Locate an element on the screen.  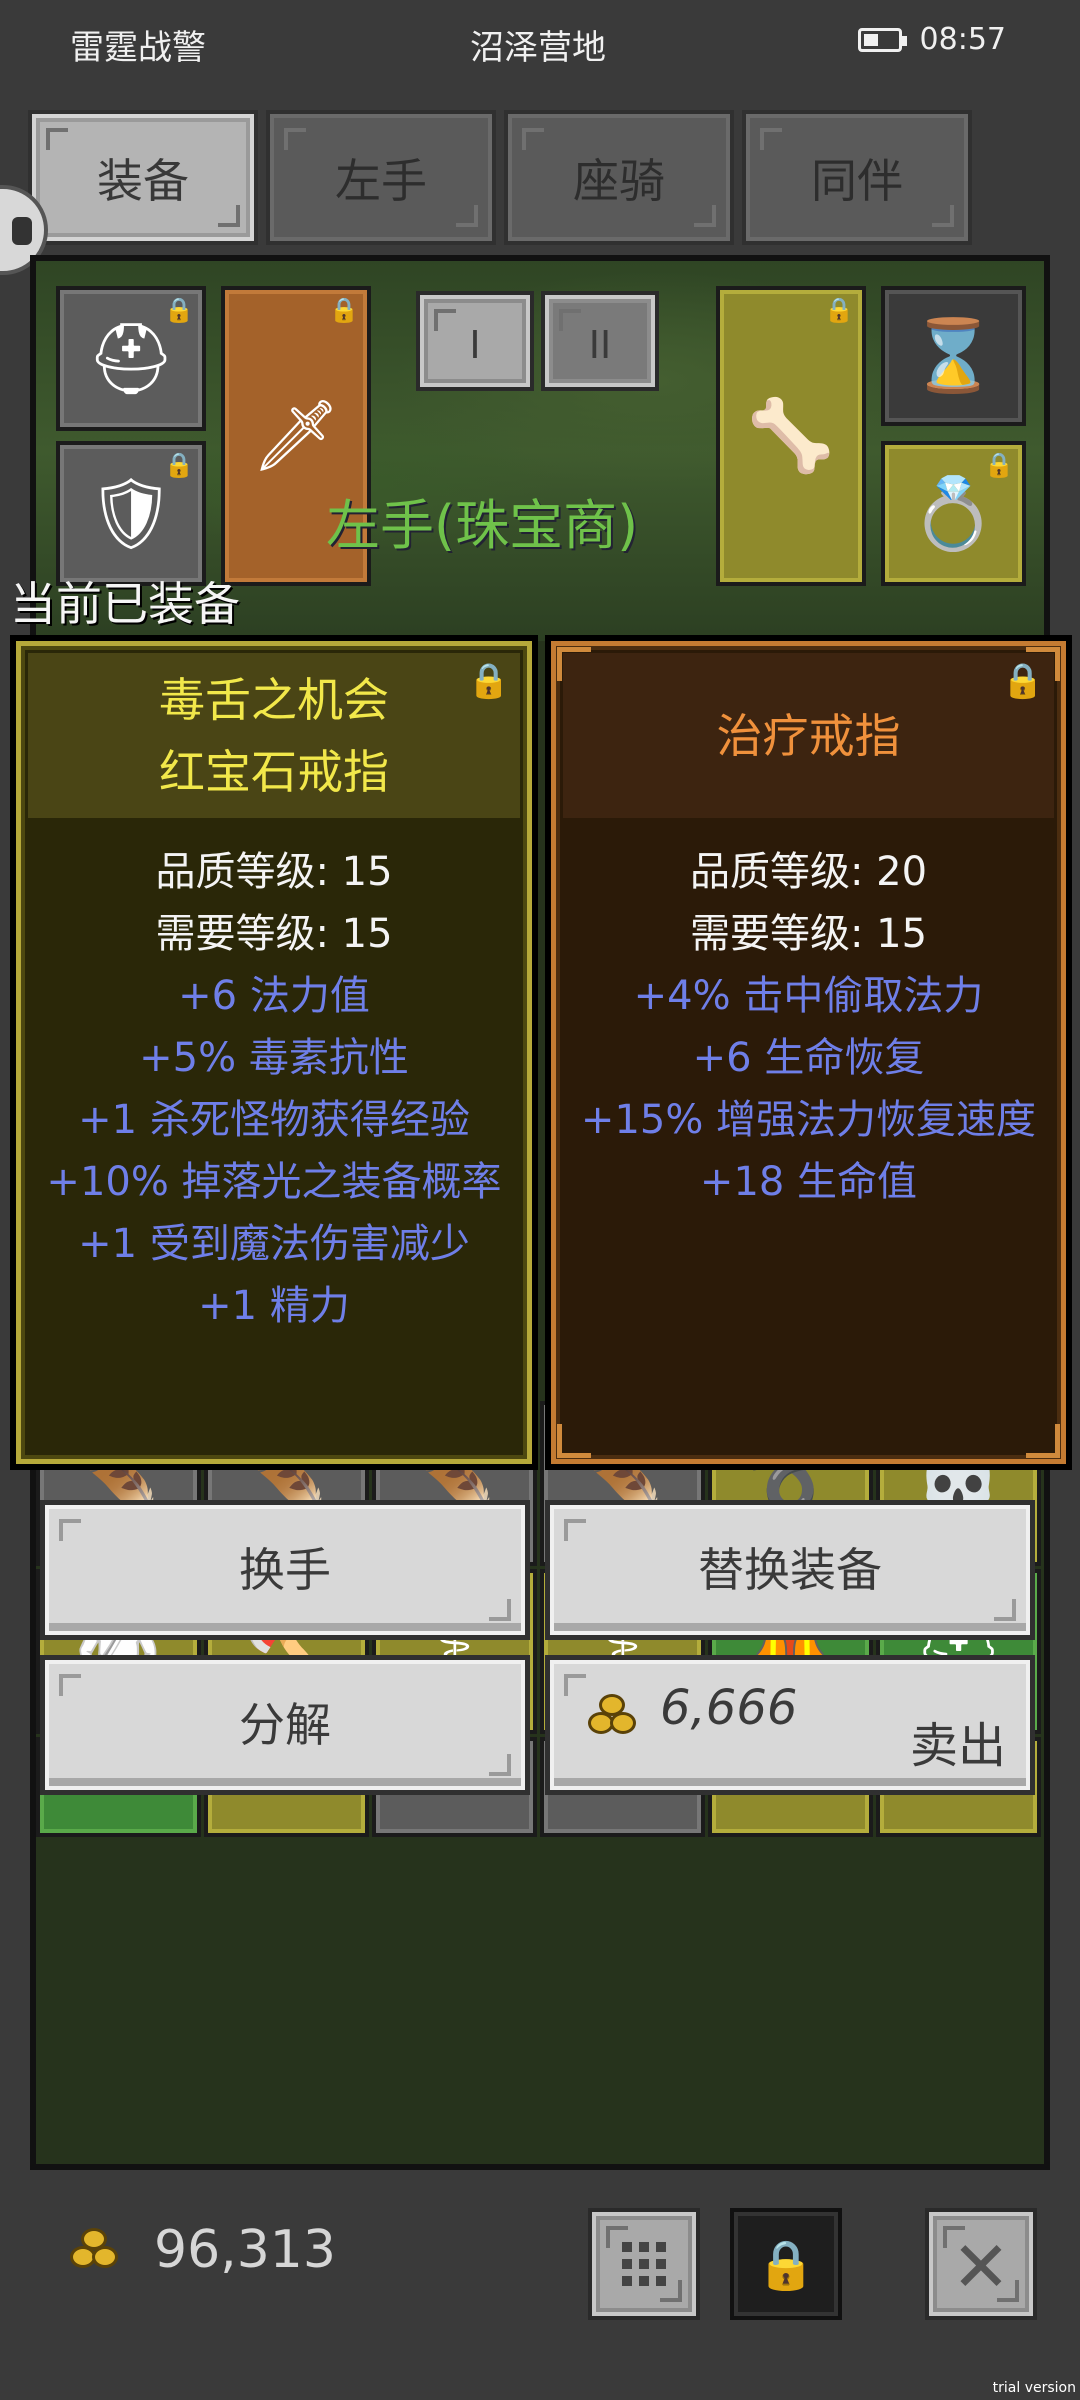
sell-label: 卖出 is located at coordinates (957, 1746).